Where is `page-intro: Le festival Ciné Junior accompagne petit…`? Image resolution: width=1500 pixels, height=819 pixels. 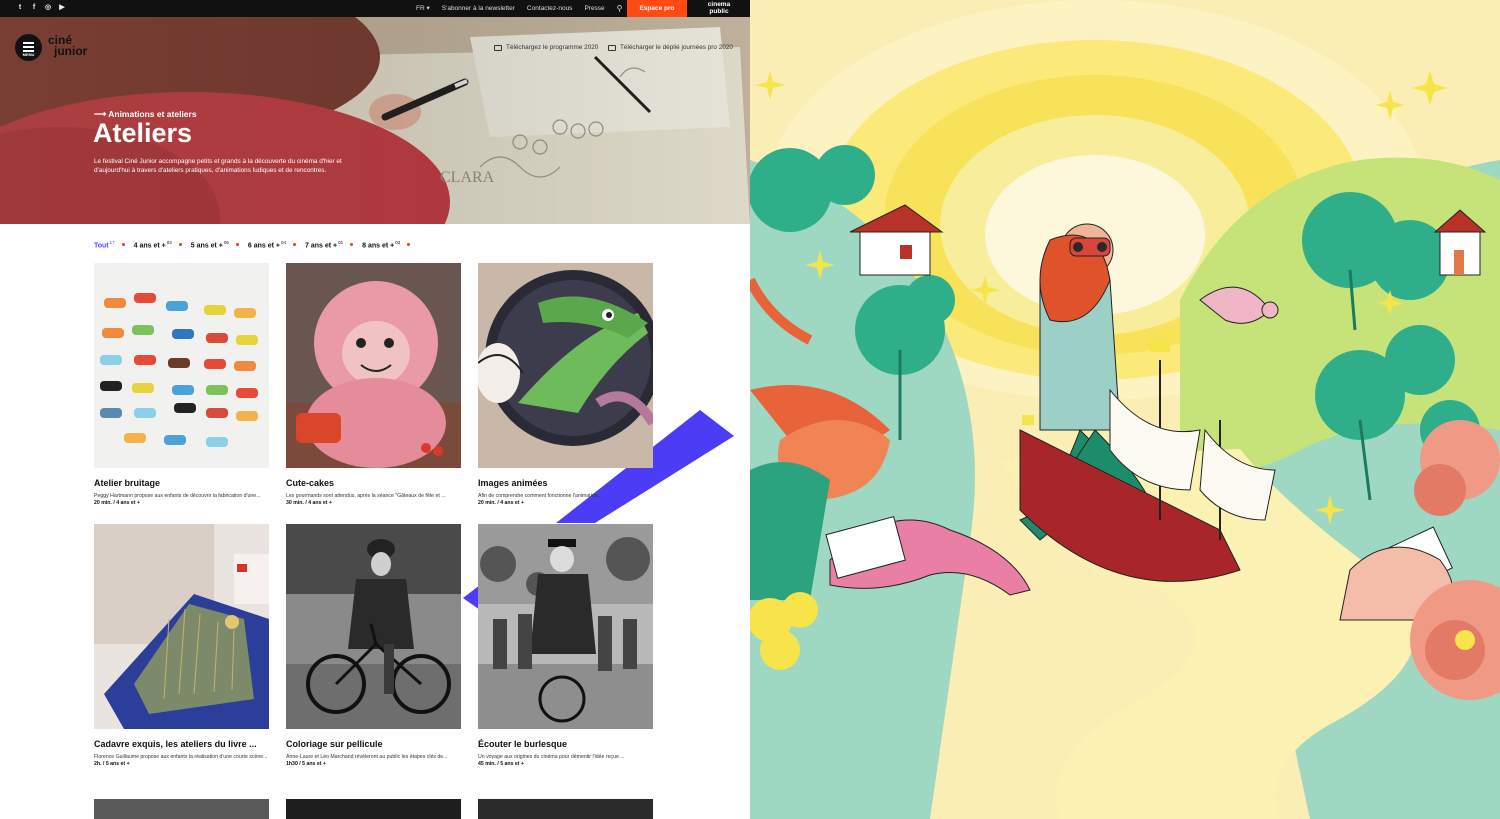 page-intro: Le festival Ciné Junior accompagne petit… is located at coordinates (218, 166).